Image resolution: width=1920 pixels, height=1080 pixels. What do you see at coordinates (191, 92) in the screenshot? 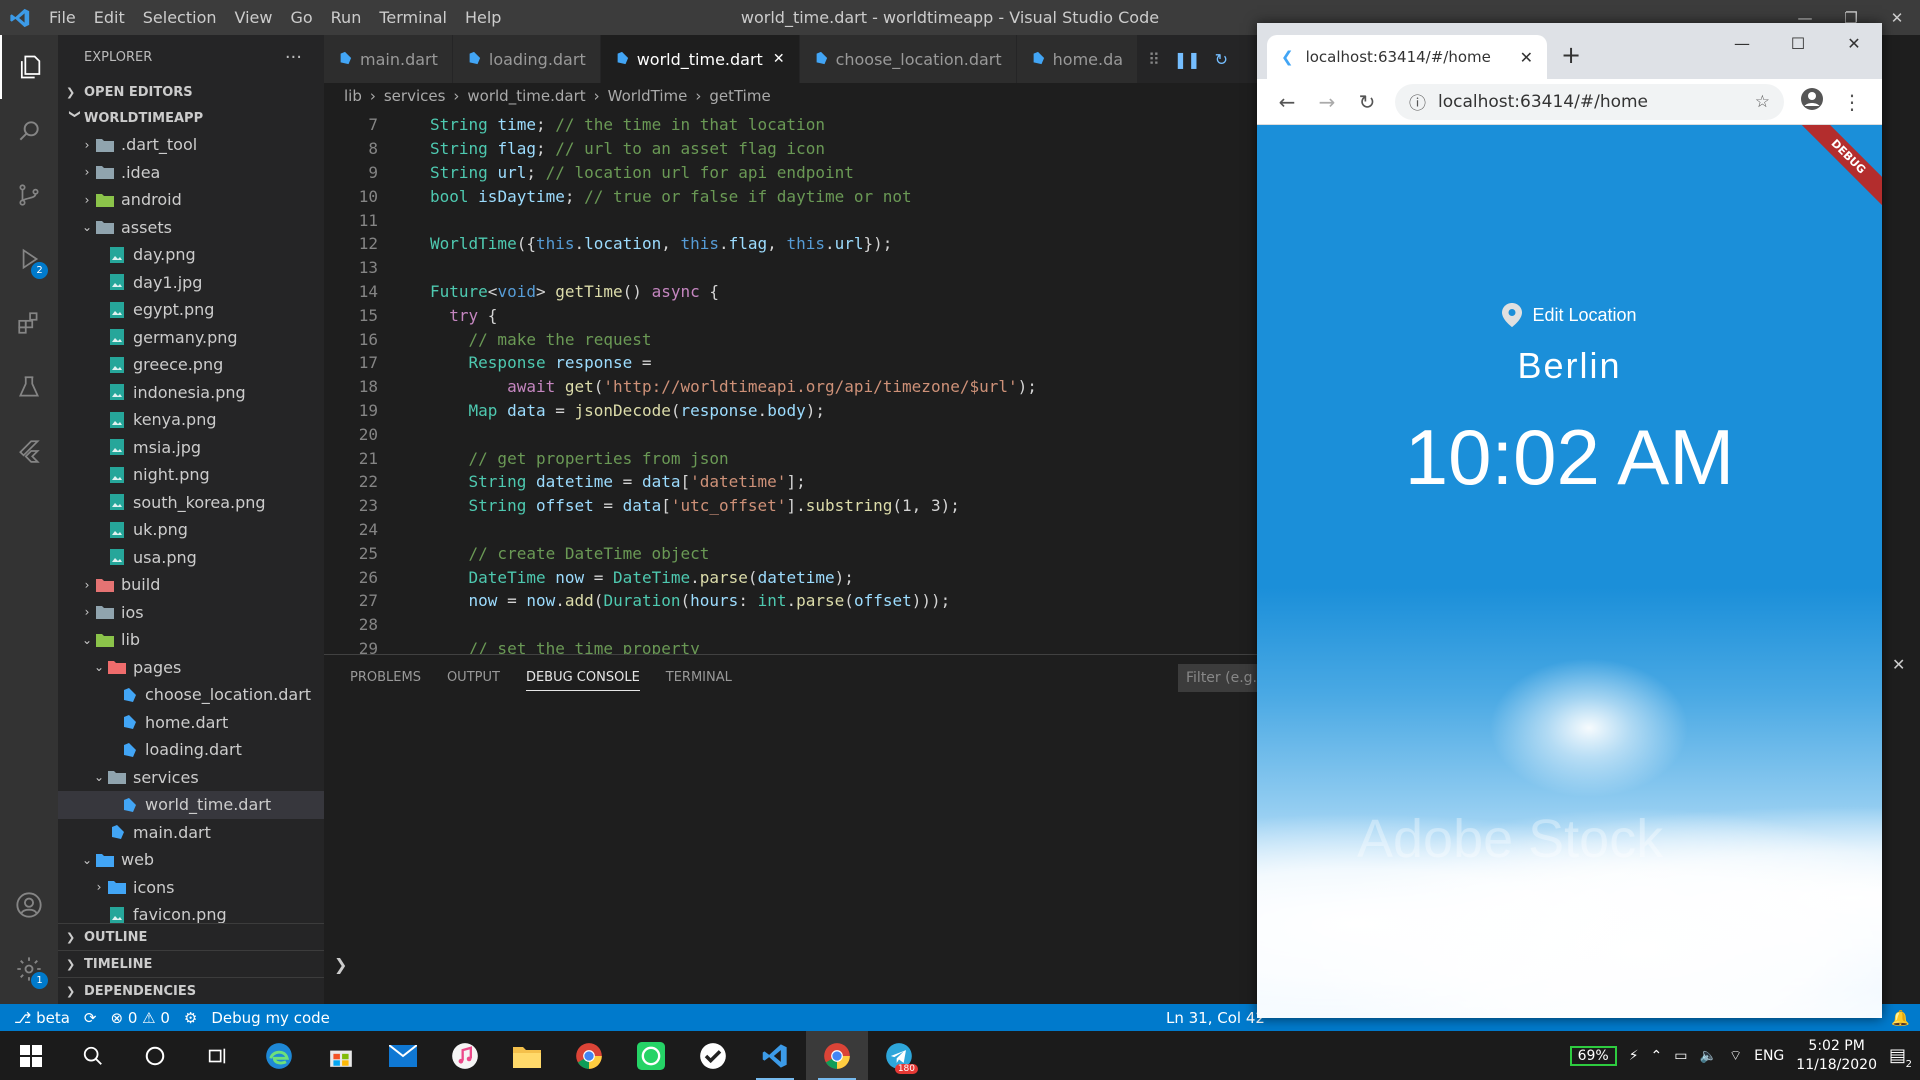
I see `open-editors-section: ❯ OPEN EDITORS` at bounding box center [191, 92].